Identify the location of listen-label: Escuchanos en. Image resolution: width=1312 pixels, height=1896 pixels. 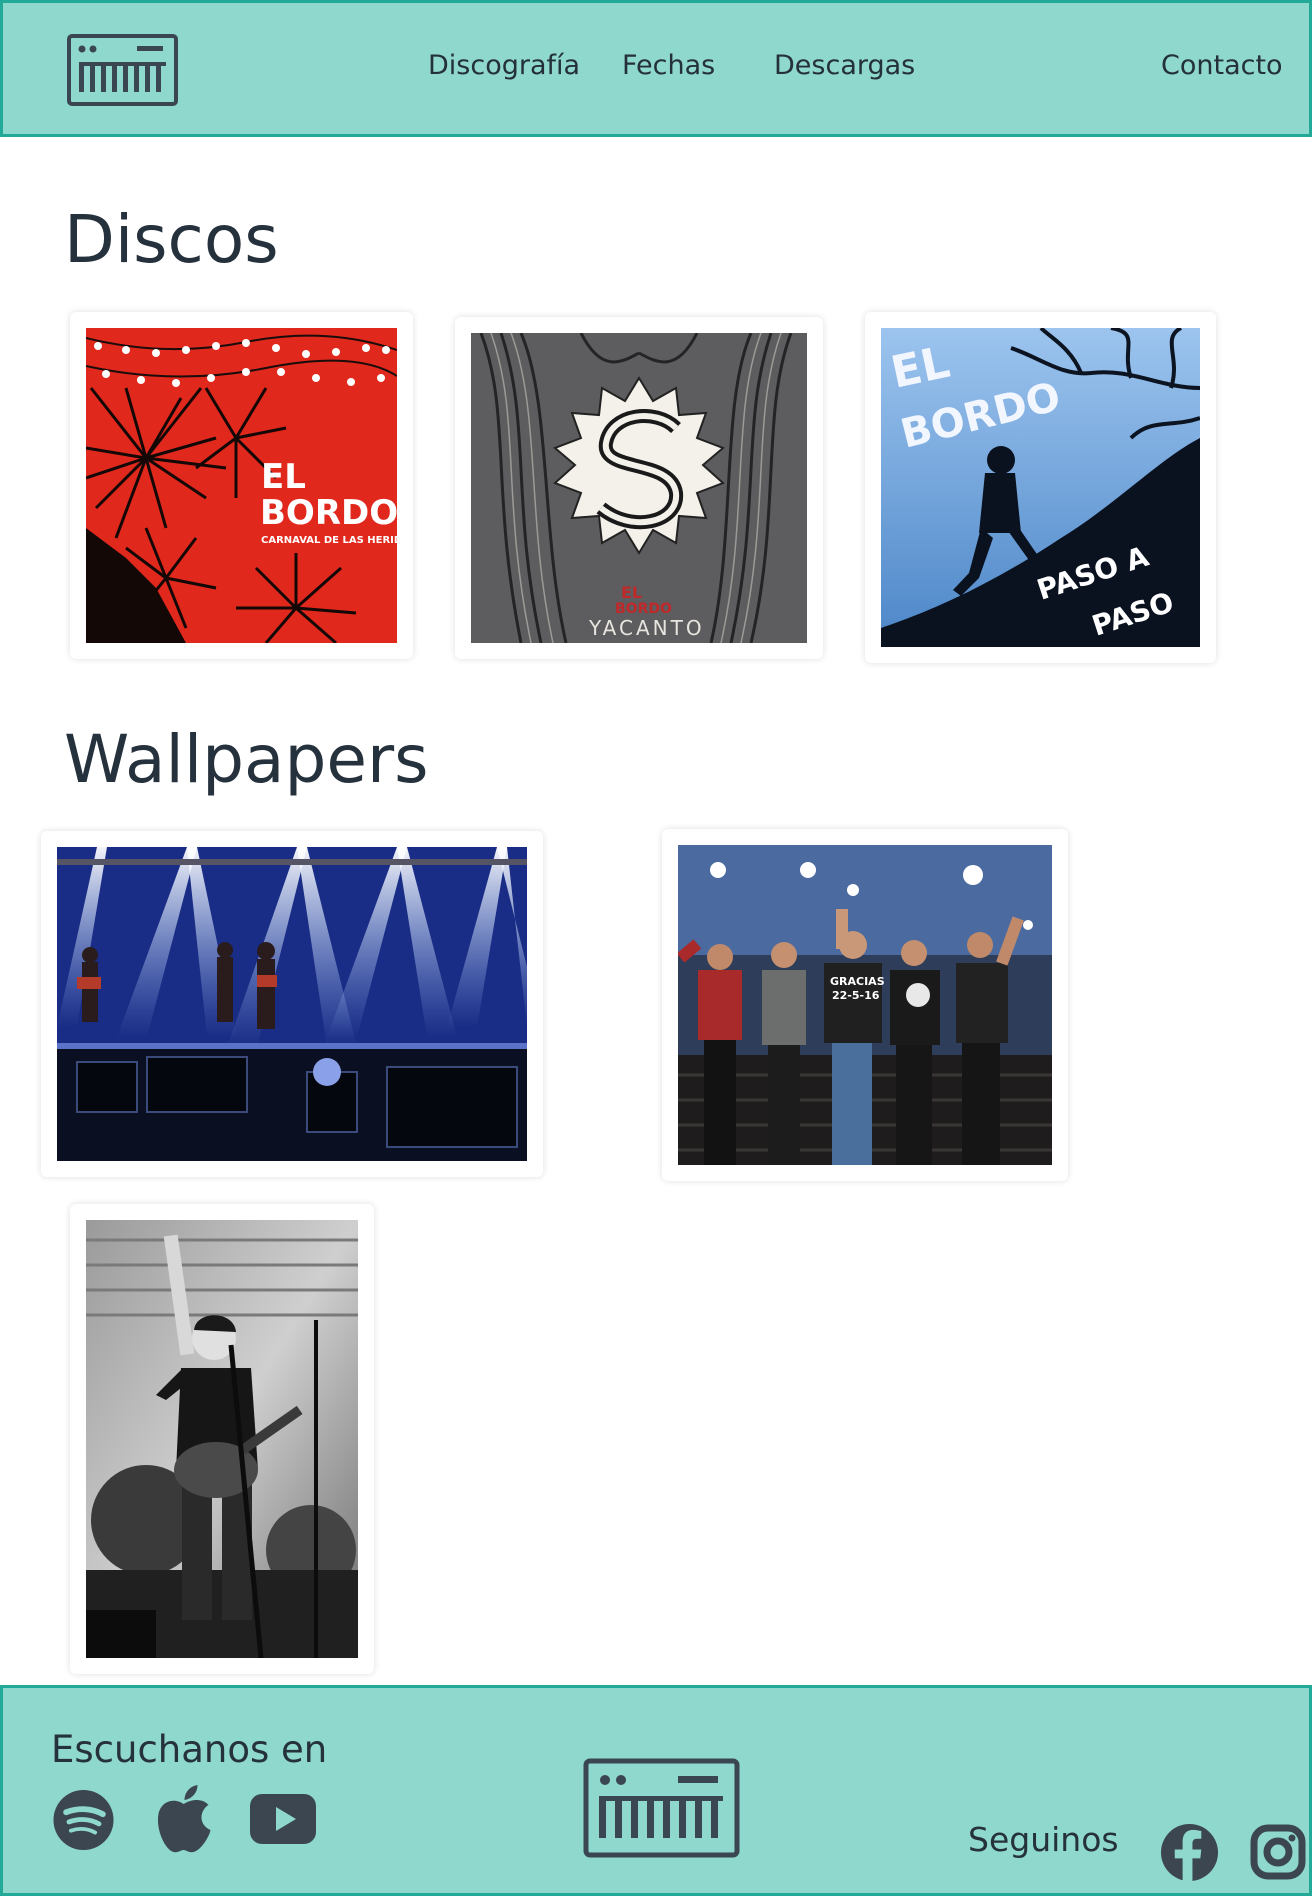
(189, 1749).